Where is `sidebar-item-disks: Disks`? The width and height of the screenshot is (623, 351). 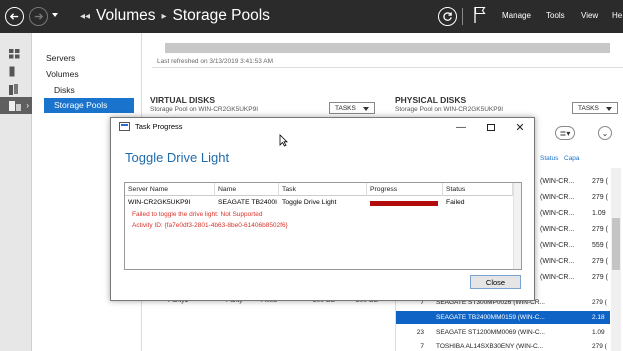 sidebar-item-disks: Disks is located at coordinates (64, 90).